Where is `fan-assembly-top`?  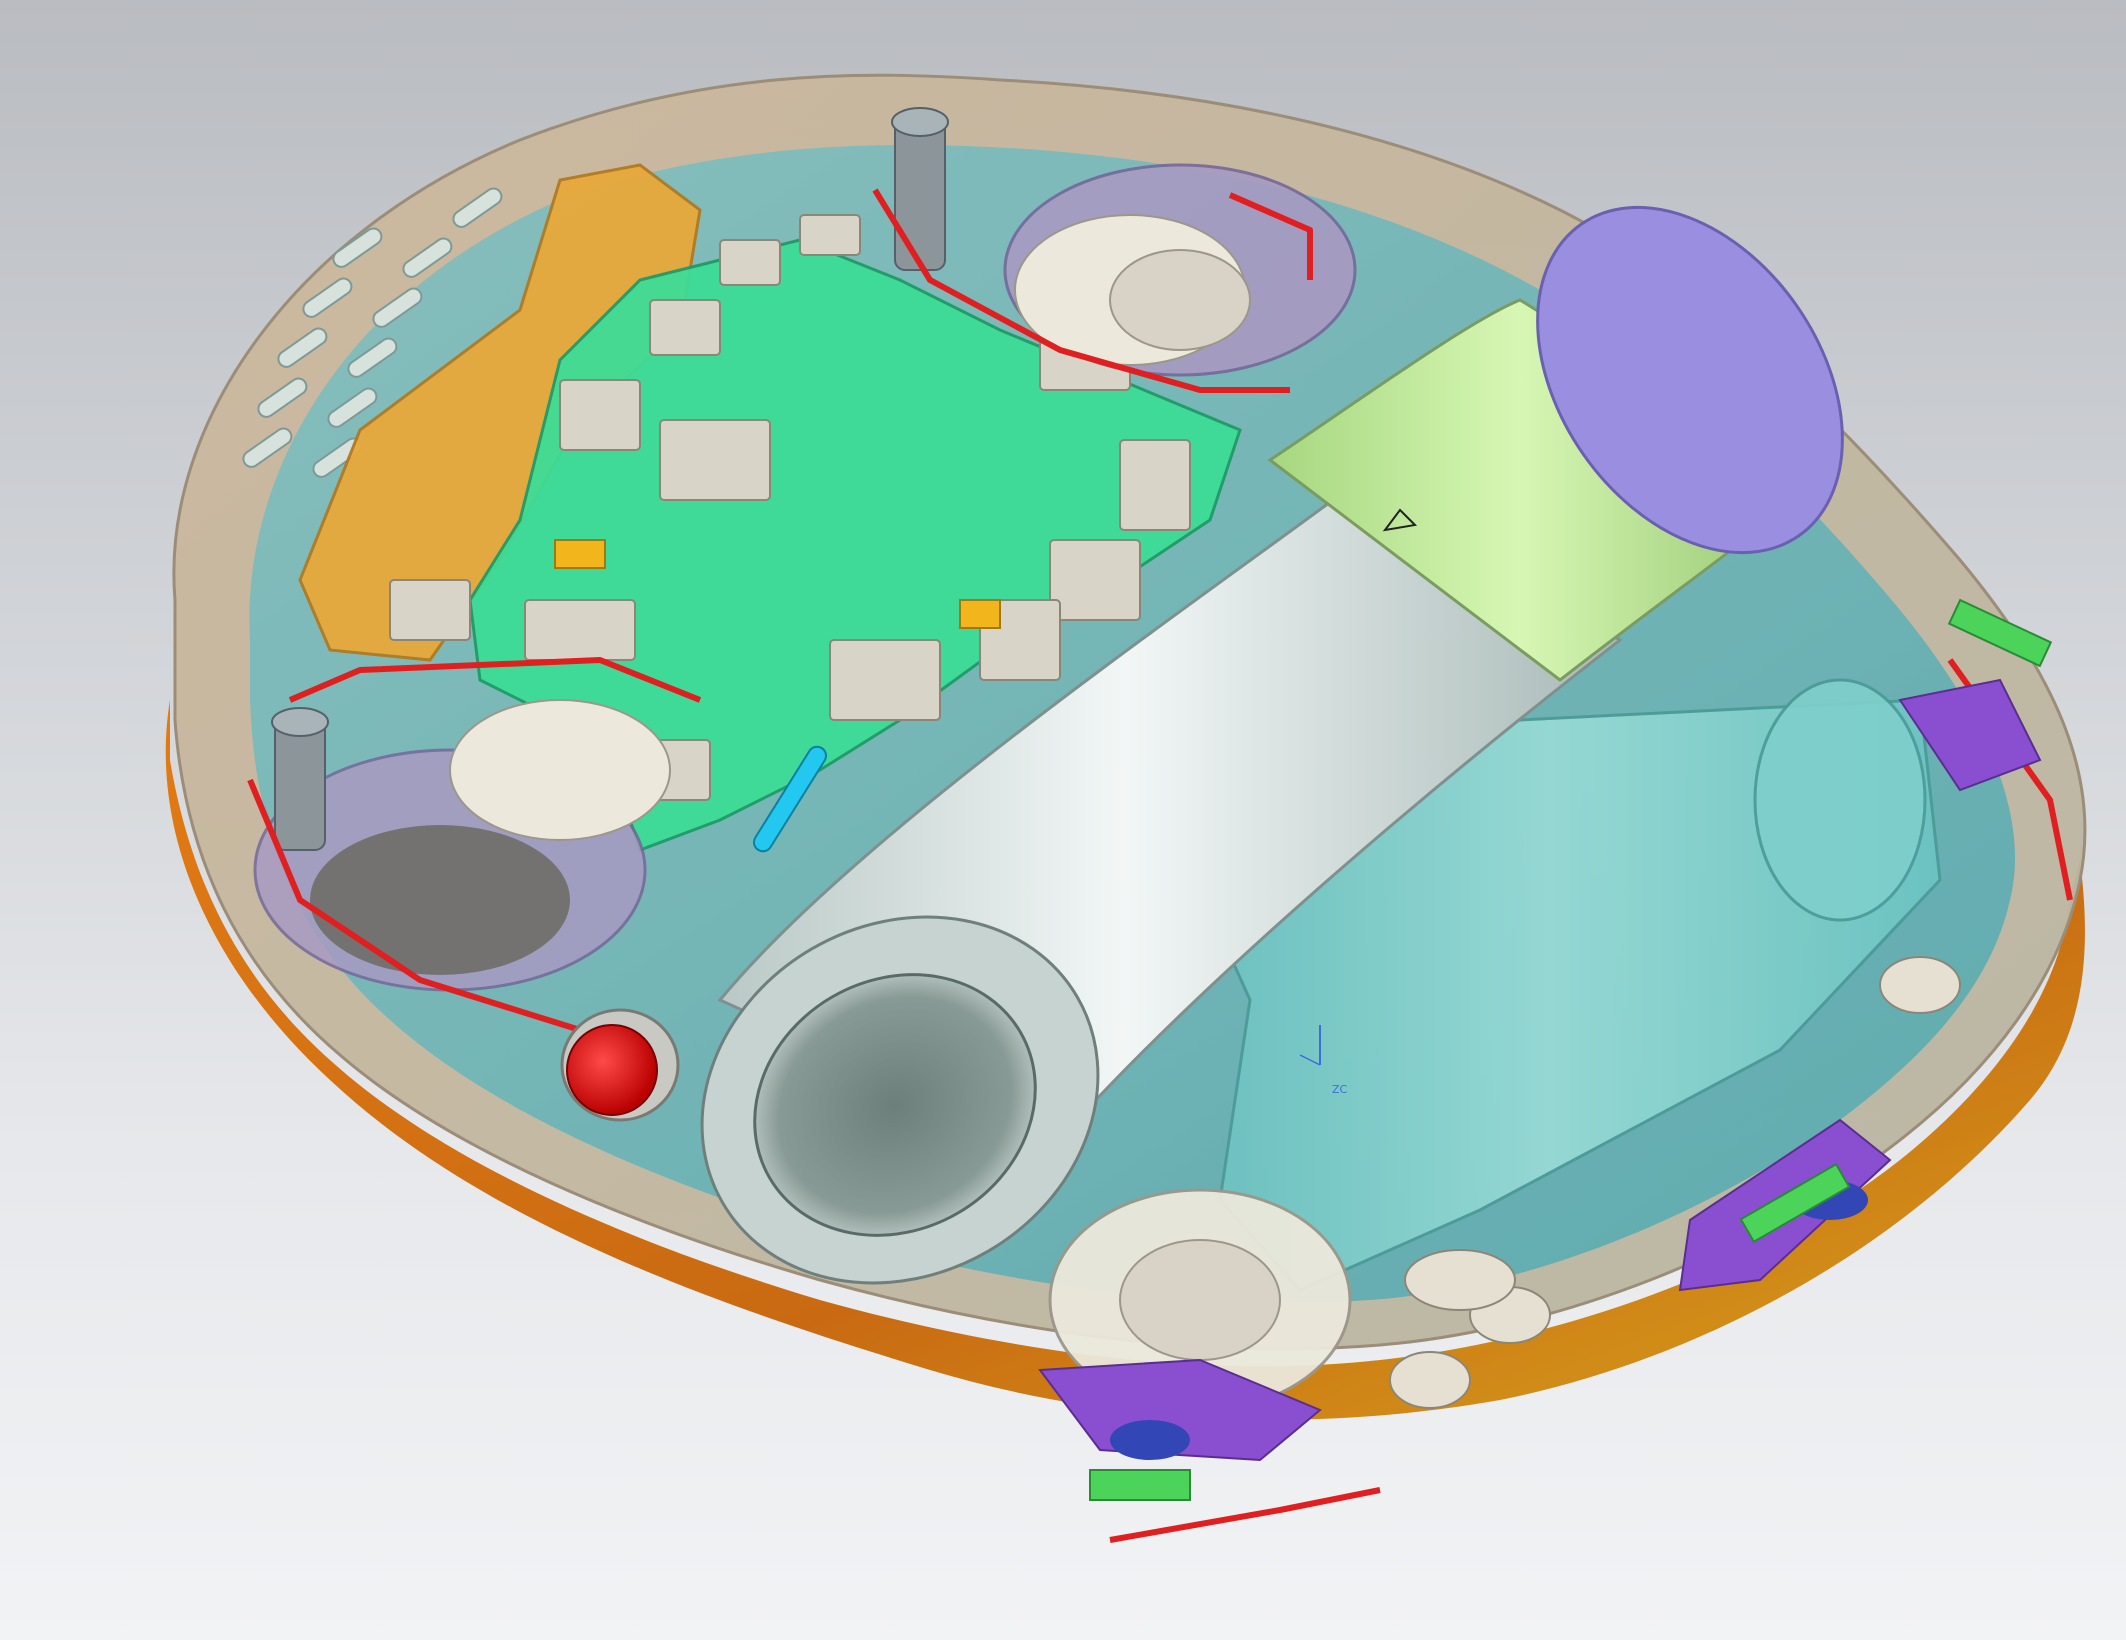
fan-assembly-top is located at coordinates (1180, 270).